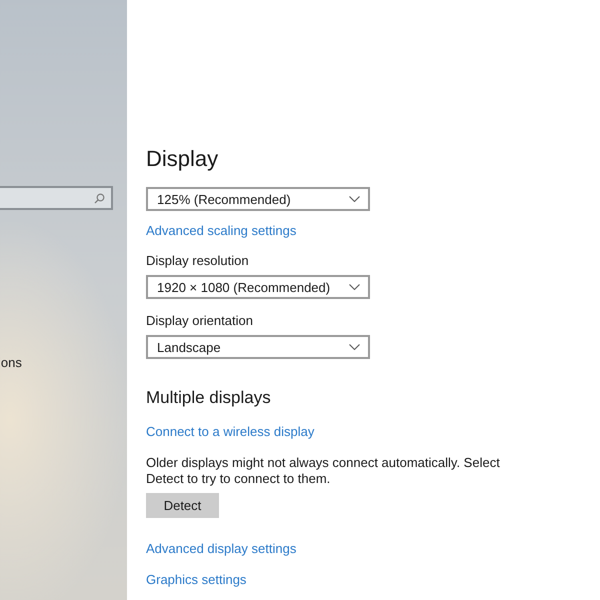 This screenshot has height=600, width=600. I want to click on search-icon, so click(99, 198).